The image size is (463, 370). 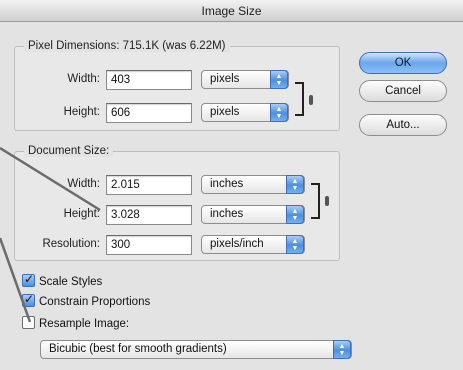 What do you see at coordinates (16, 280) in the screenshot?
I see `pointer-line-to-resample` at bounding box center [16, 280].